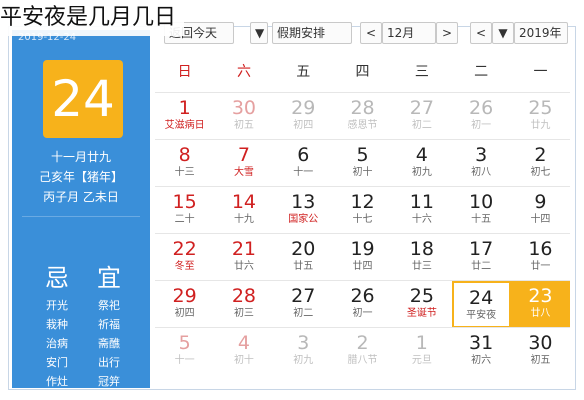  What do you see at coordinates (421, 163) in the screenshot?
I see `day-cell: 4 初九` at bounding box center [421, 163].